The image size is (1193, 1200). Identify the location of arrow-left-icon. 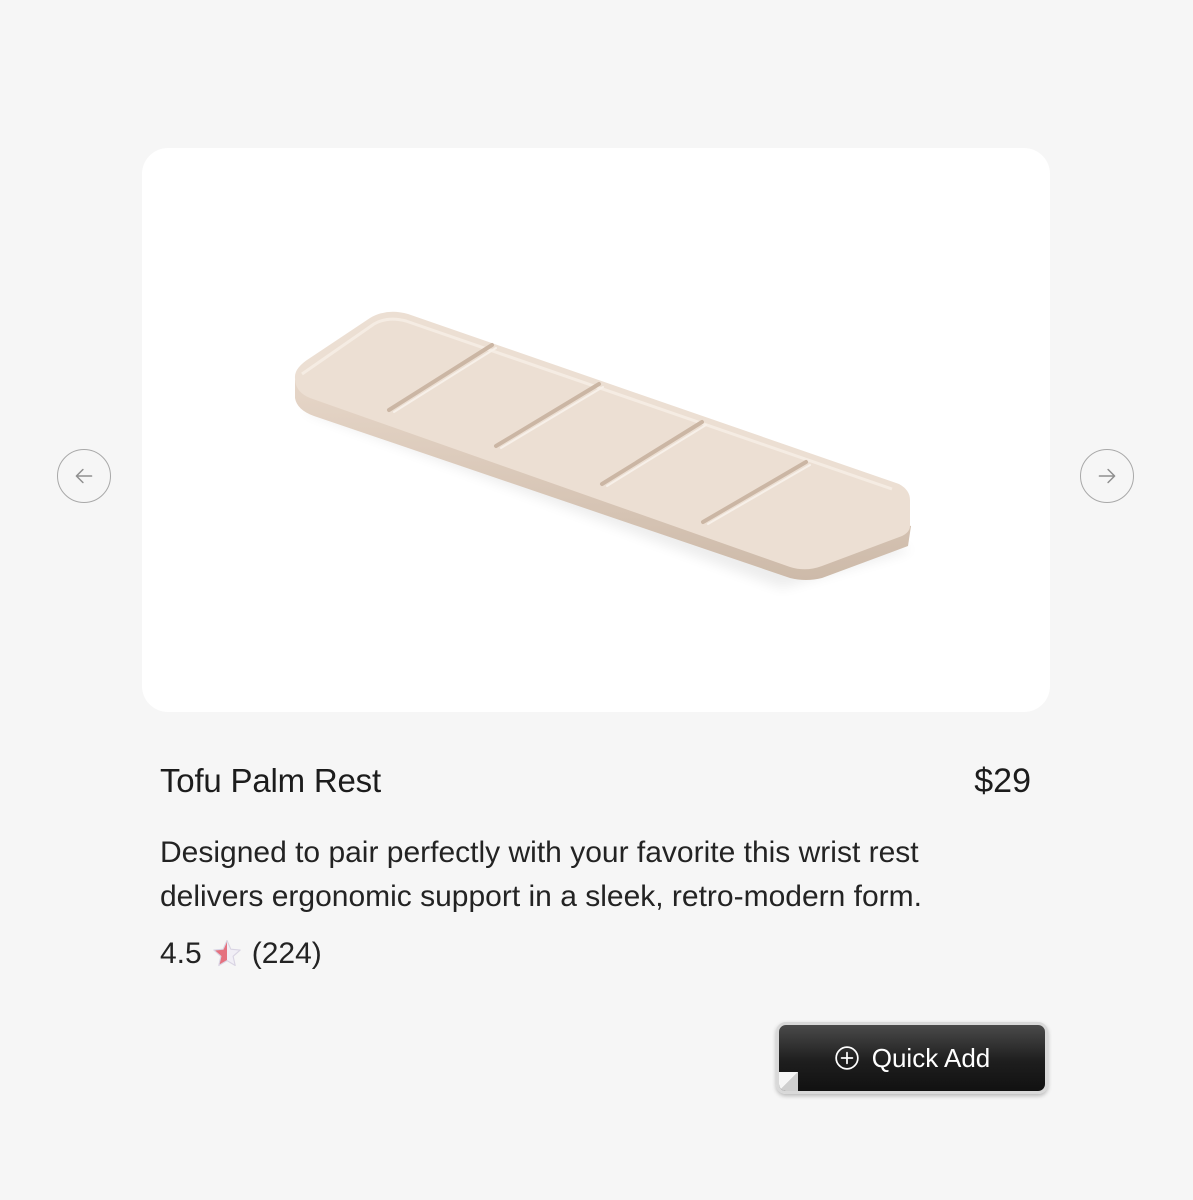
(84, 476).